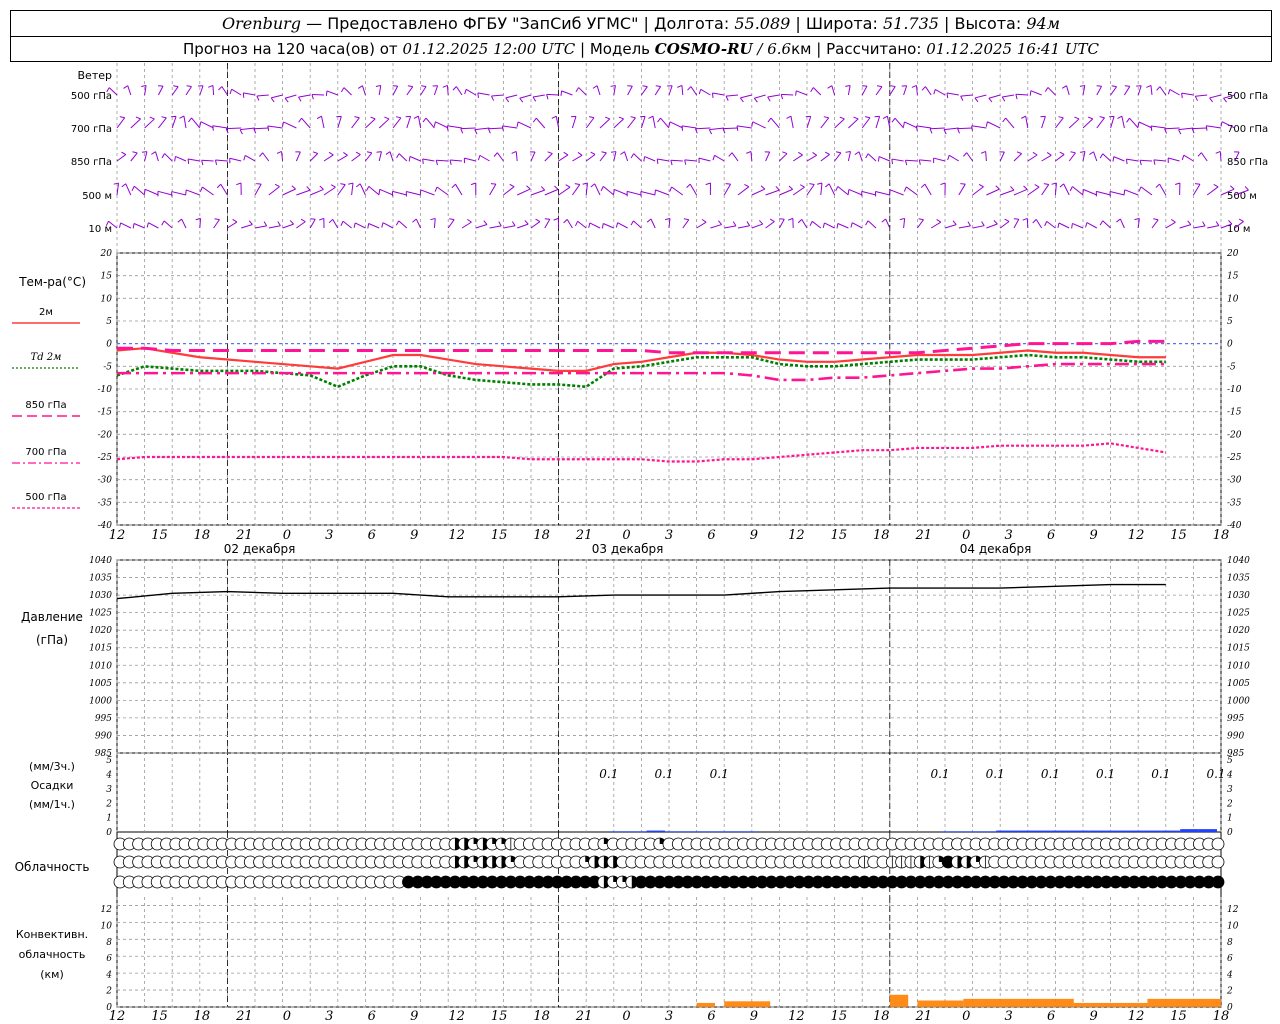  What do you see at coordinates (52, 804) in the screenshot?
I see `precip-unit-bottom: (мм/1ч.)` at bounding box center [52, 804].